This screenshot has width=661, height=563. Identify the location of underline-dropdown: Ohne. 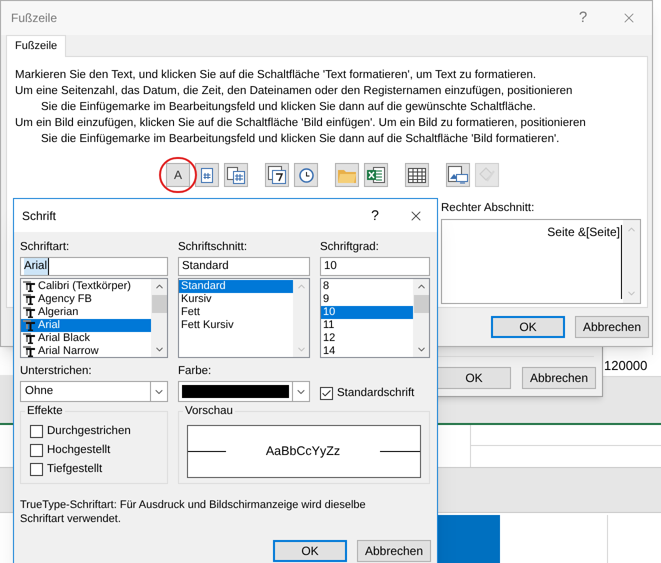
(94, 391).